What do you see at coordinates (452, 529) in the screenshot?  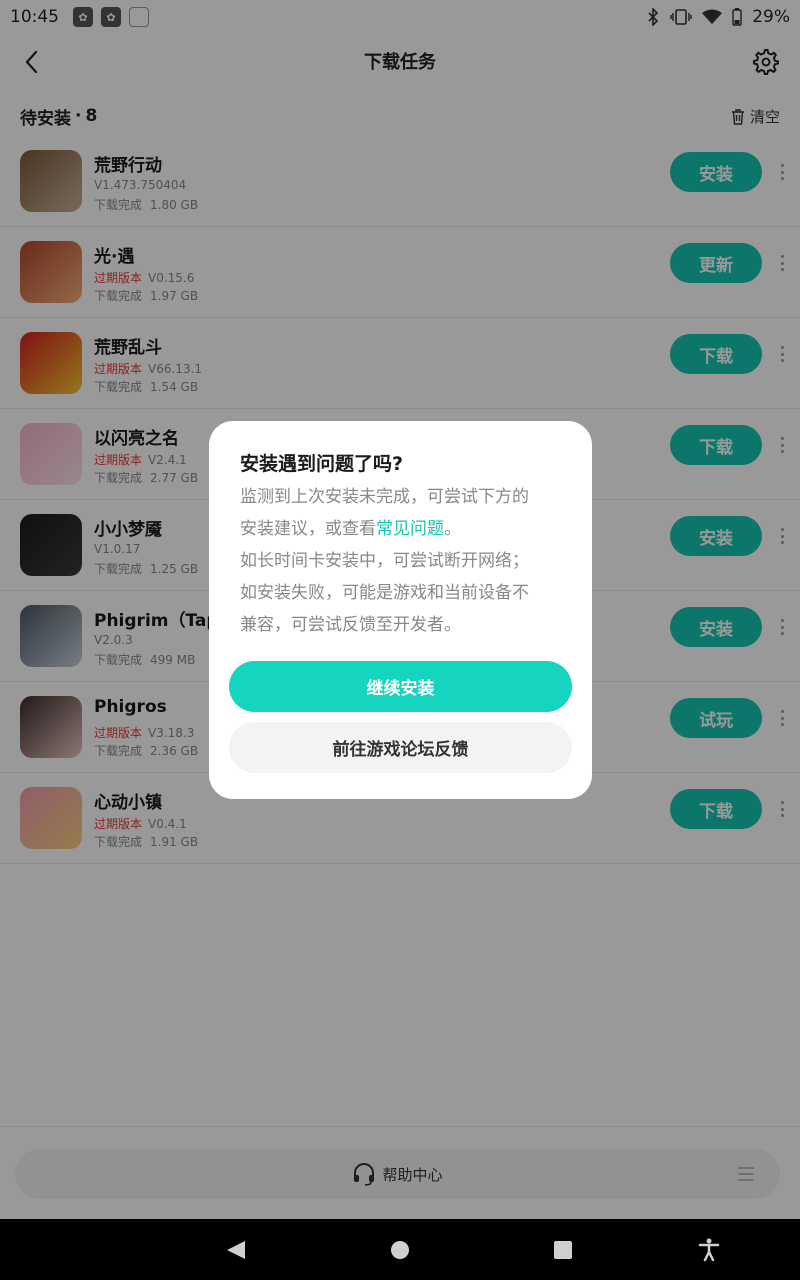 I see `dialog-text: 。` at bounding box center [452, 529].